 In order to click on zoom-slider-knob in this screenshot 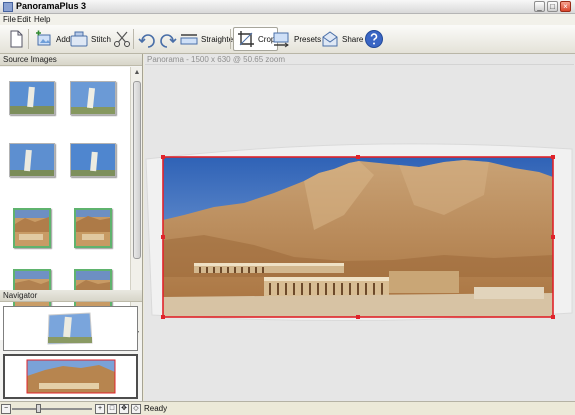, I will do `click(38, 408)`.